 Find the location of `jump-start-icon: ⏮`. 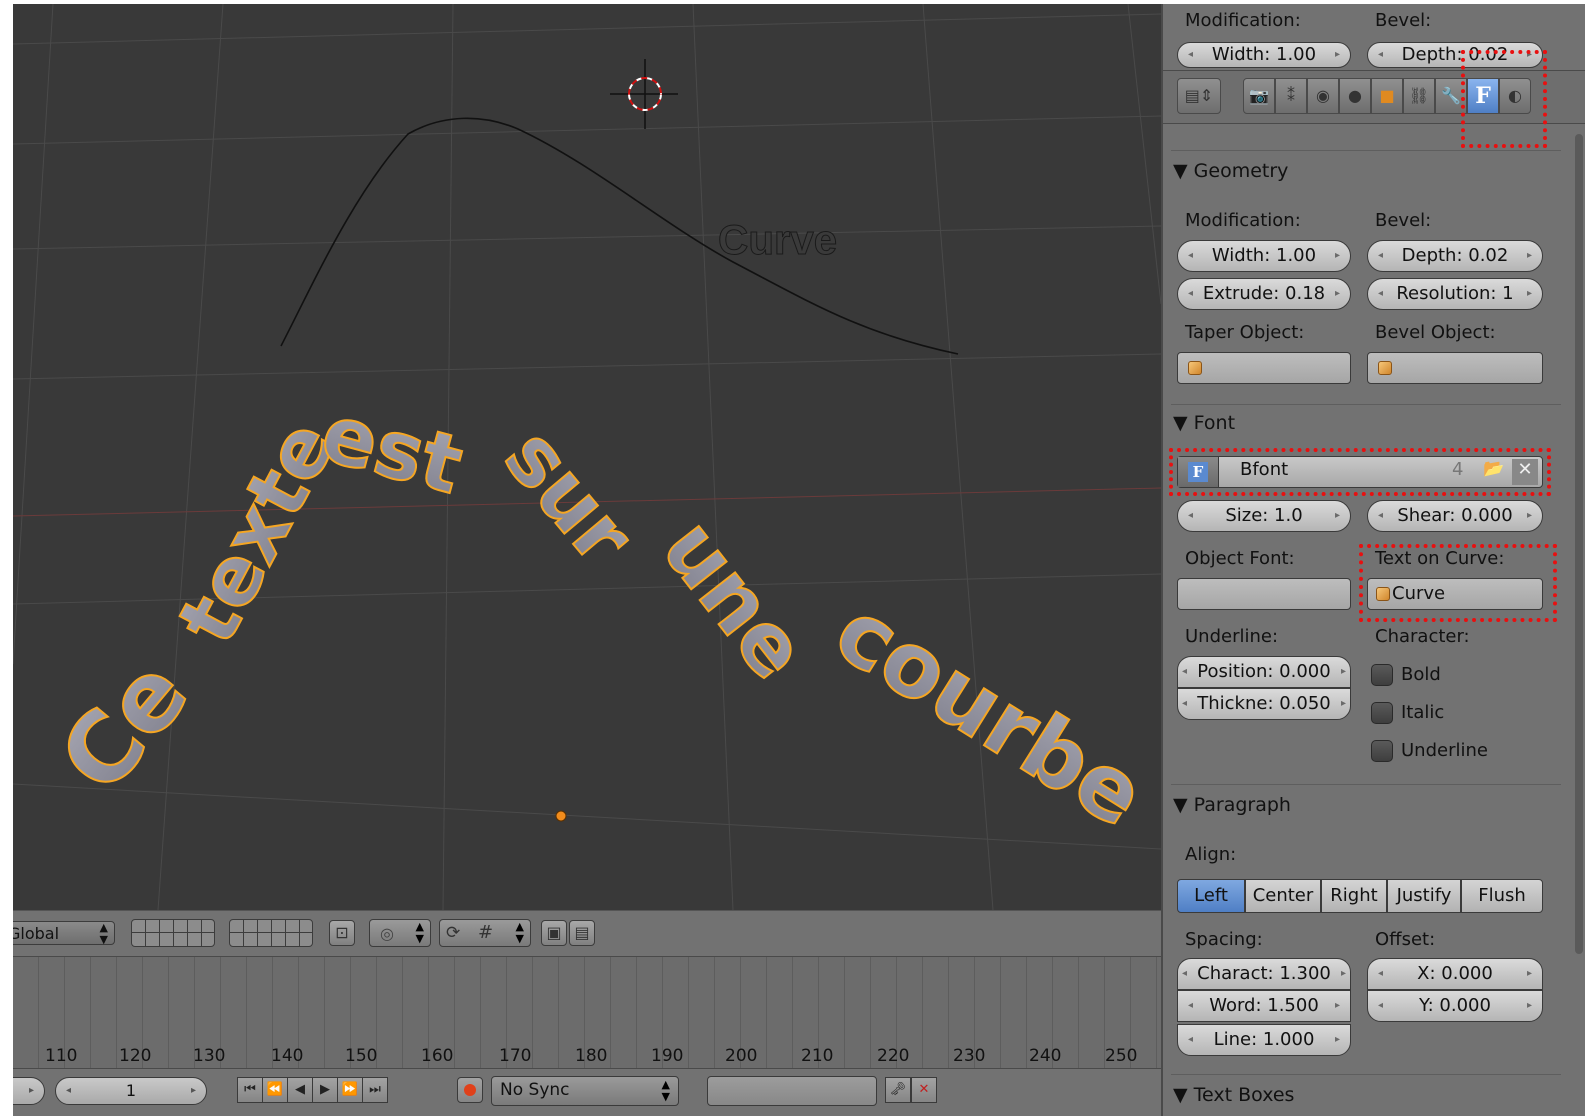

jump-start-icon: ⏮ is located at coordinates (250, 1090).